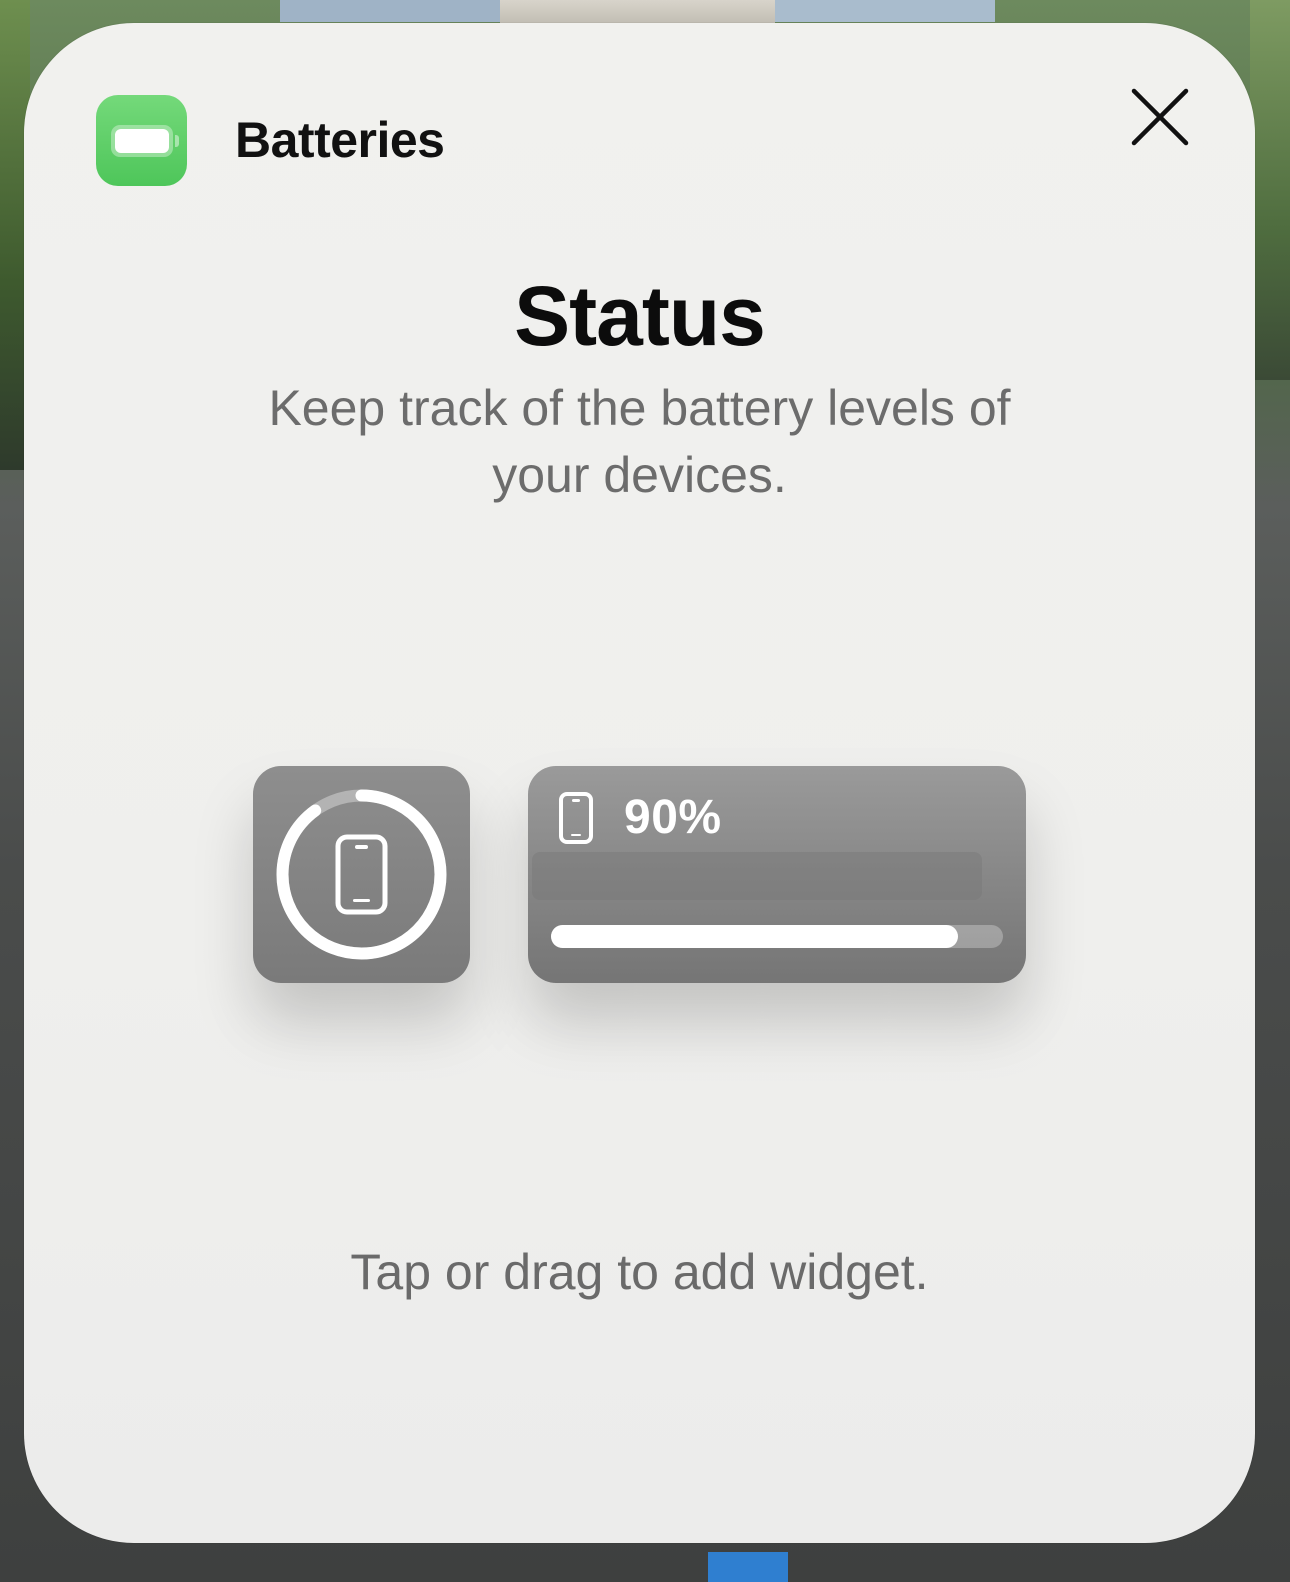 Image resolution: width=1290 pixels, height=1582 pixels. I want to click on close-button, so click(1159, 118).